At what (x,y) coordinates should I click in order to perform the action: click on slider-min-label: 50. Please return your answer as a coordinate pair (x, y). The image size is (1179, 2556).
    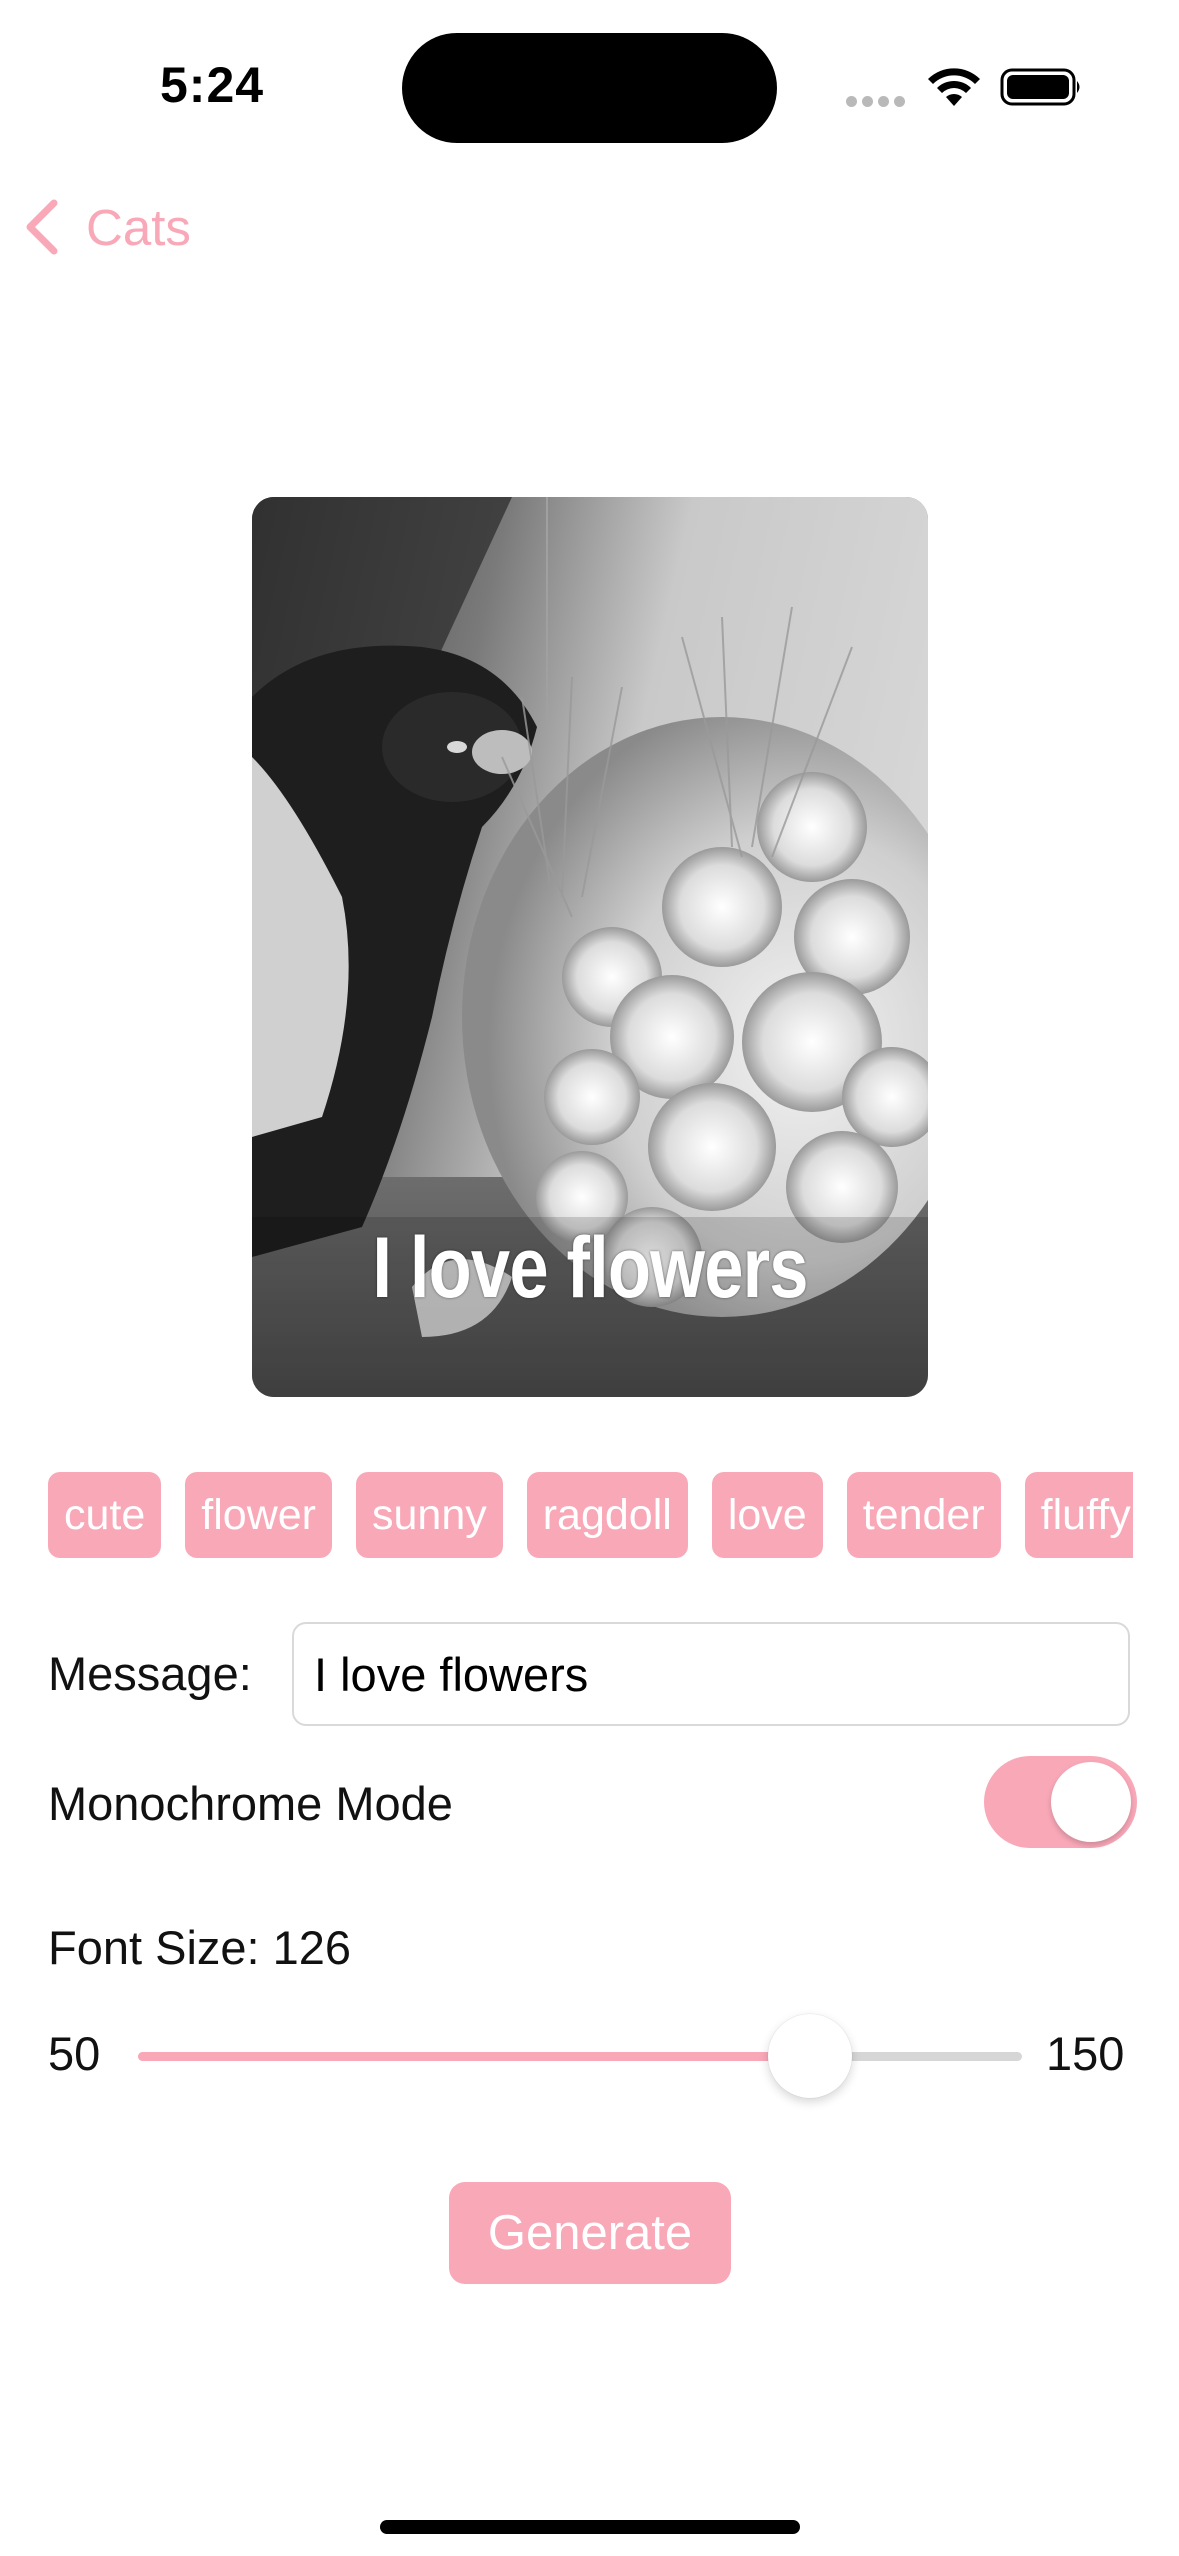
    Looking at the image, I should click on (74, 2053).